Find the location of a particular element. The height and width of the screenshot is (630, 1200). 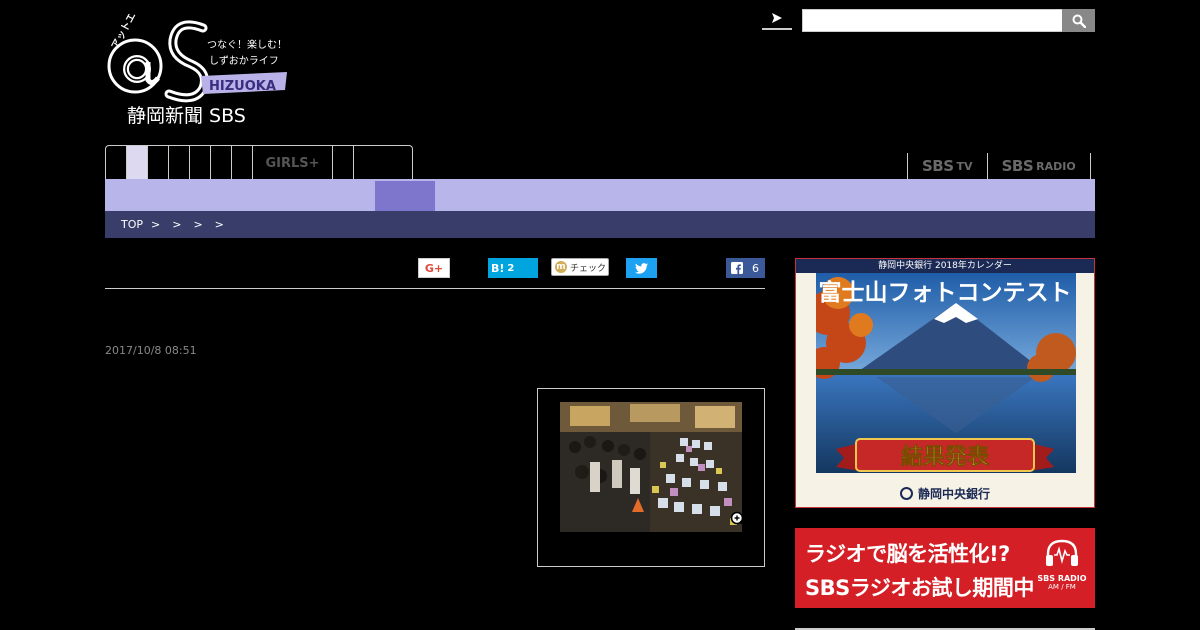

sbs-radio-link: SBS RADIO is located at coordinates (1038, 166).